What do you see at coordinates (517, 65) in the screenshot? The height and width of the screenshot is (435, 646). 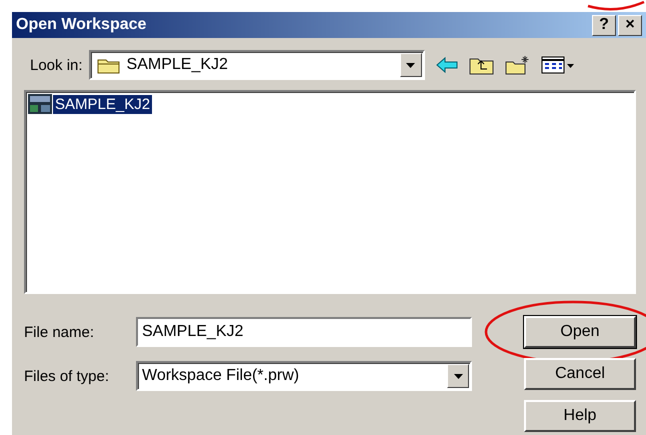 I see `new-folder-icon` at bounding box center [517, 65].